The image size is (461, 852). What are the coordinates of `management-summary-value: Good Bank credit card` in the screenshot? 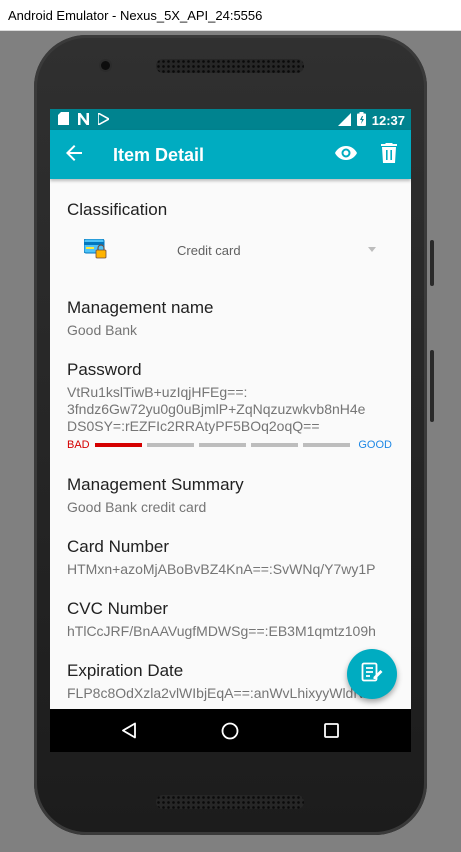 It's located at (137, 507).